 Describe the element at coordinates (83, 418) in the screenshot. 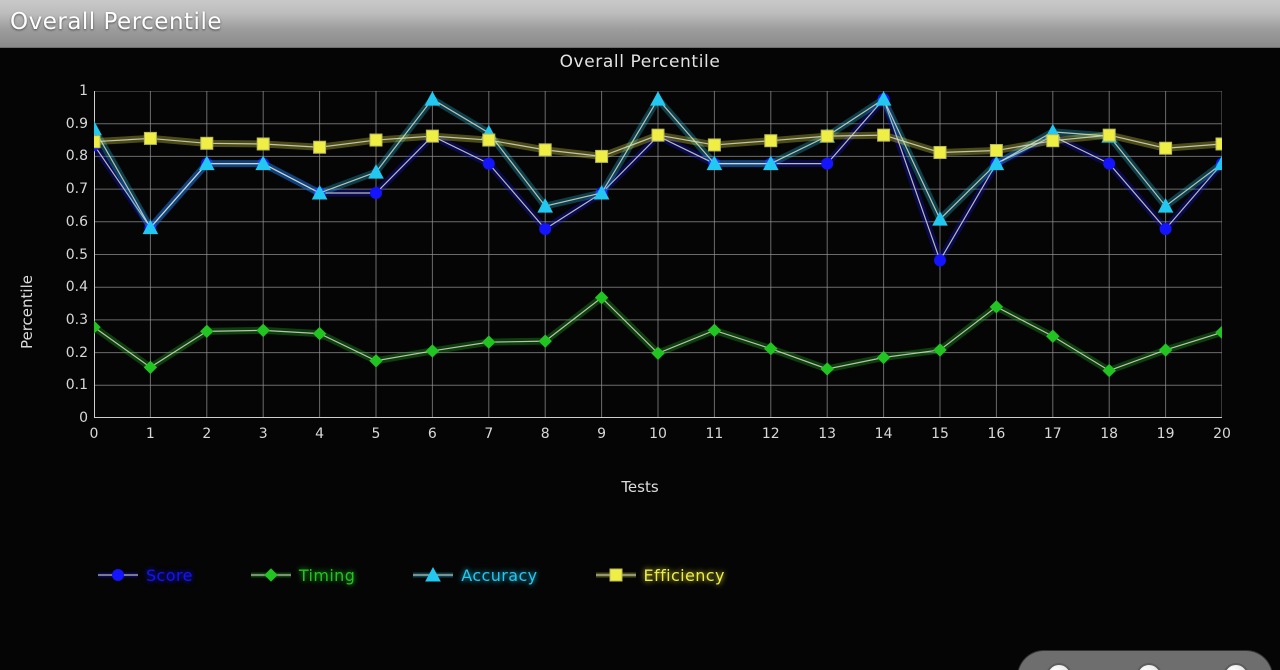

I see `y-tick-label: 0` at that location.